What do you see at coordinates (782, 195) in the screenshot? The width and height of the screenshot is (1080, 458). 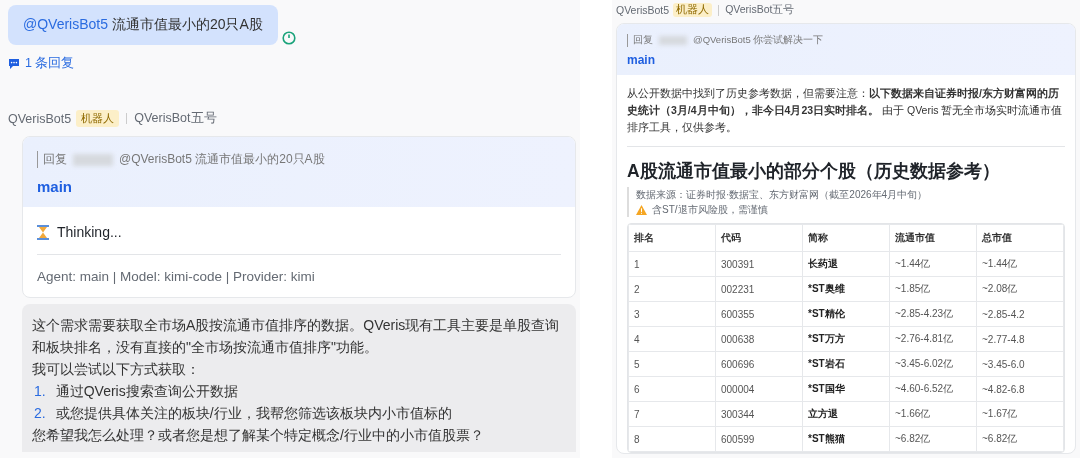 I see `source-text: 数据来源：证券时报·数据宝、东方财富网（截至2026年4月中旬）` at bounding box center [782, 195].